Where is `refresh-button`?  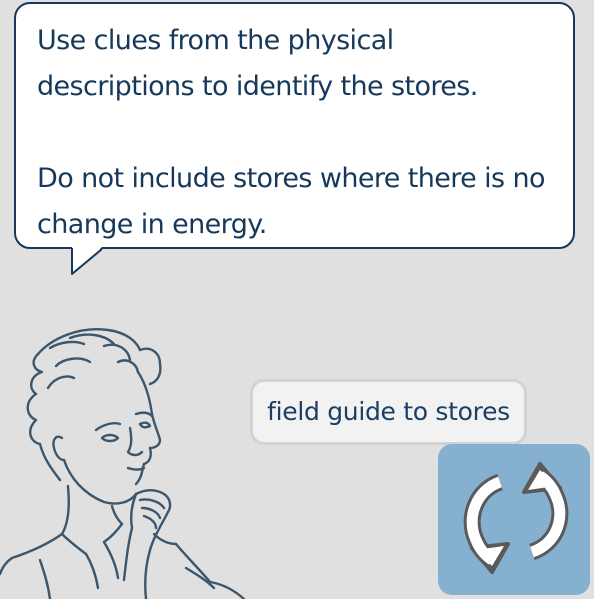
refresh-button is located at coordinates (514, 519).